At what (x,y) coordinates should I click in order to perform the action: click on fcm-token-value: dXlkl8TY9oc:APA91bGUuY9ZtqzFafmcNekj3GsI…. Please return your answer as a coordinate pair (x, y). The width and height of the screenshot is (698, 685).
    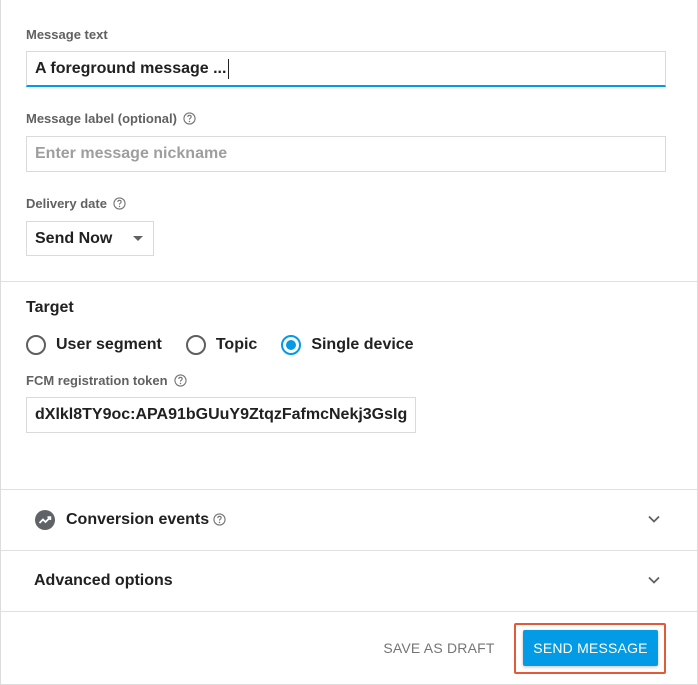
    Looking at the image, I should click on (221, 414).